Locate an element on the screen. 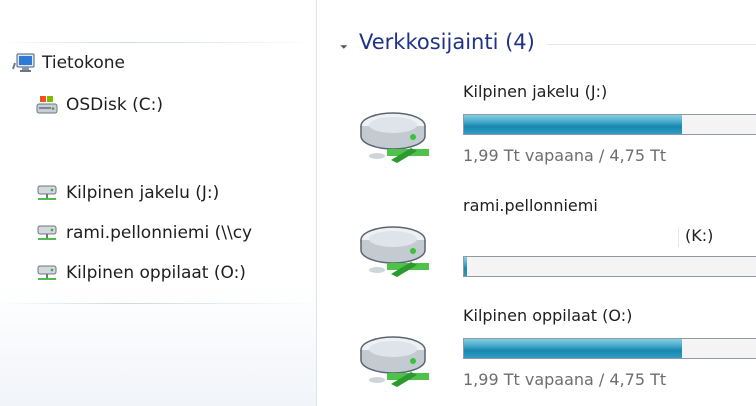 The height and width of the screenshot is (406, 756). drive-name: rami.pellonniemi is located at coordinates (530, 205).